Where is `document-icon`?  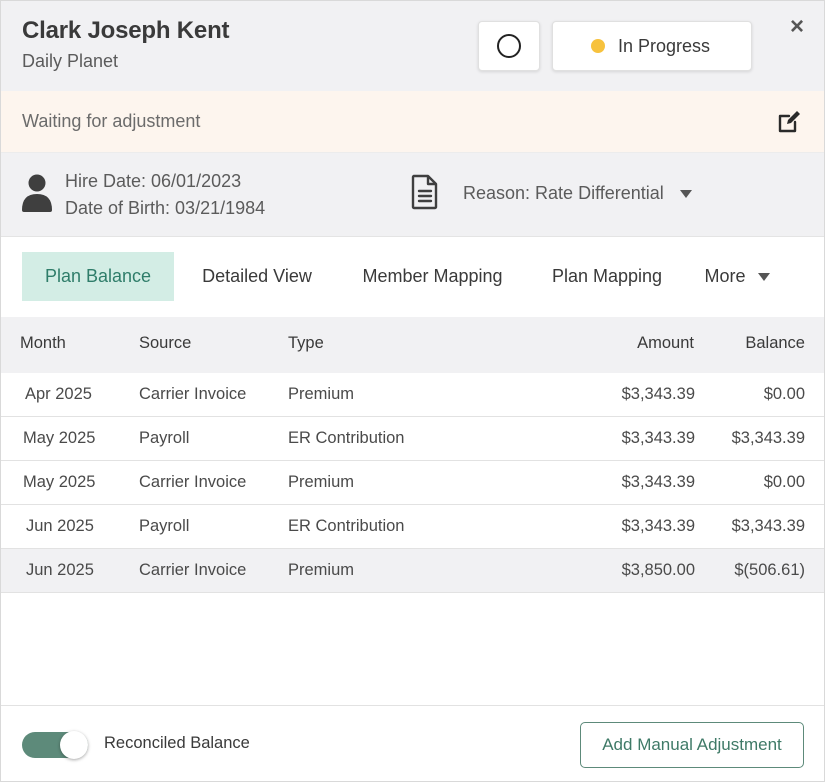
document-icon is located at coordinates (424, 192).